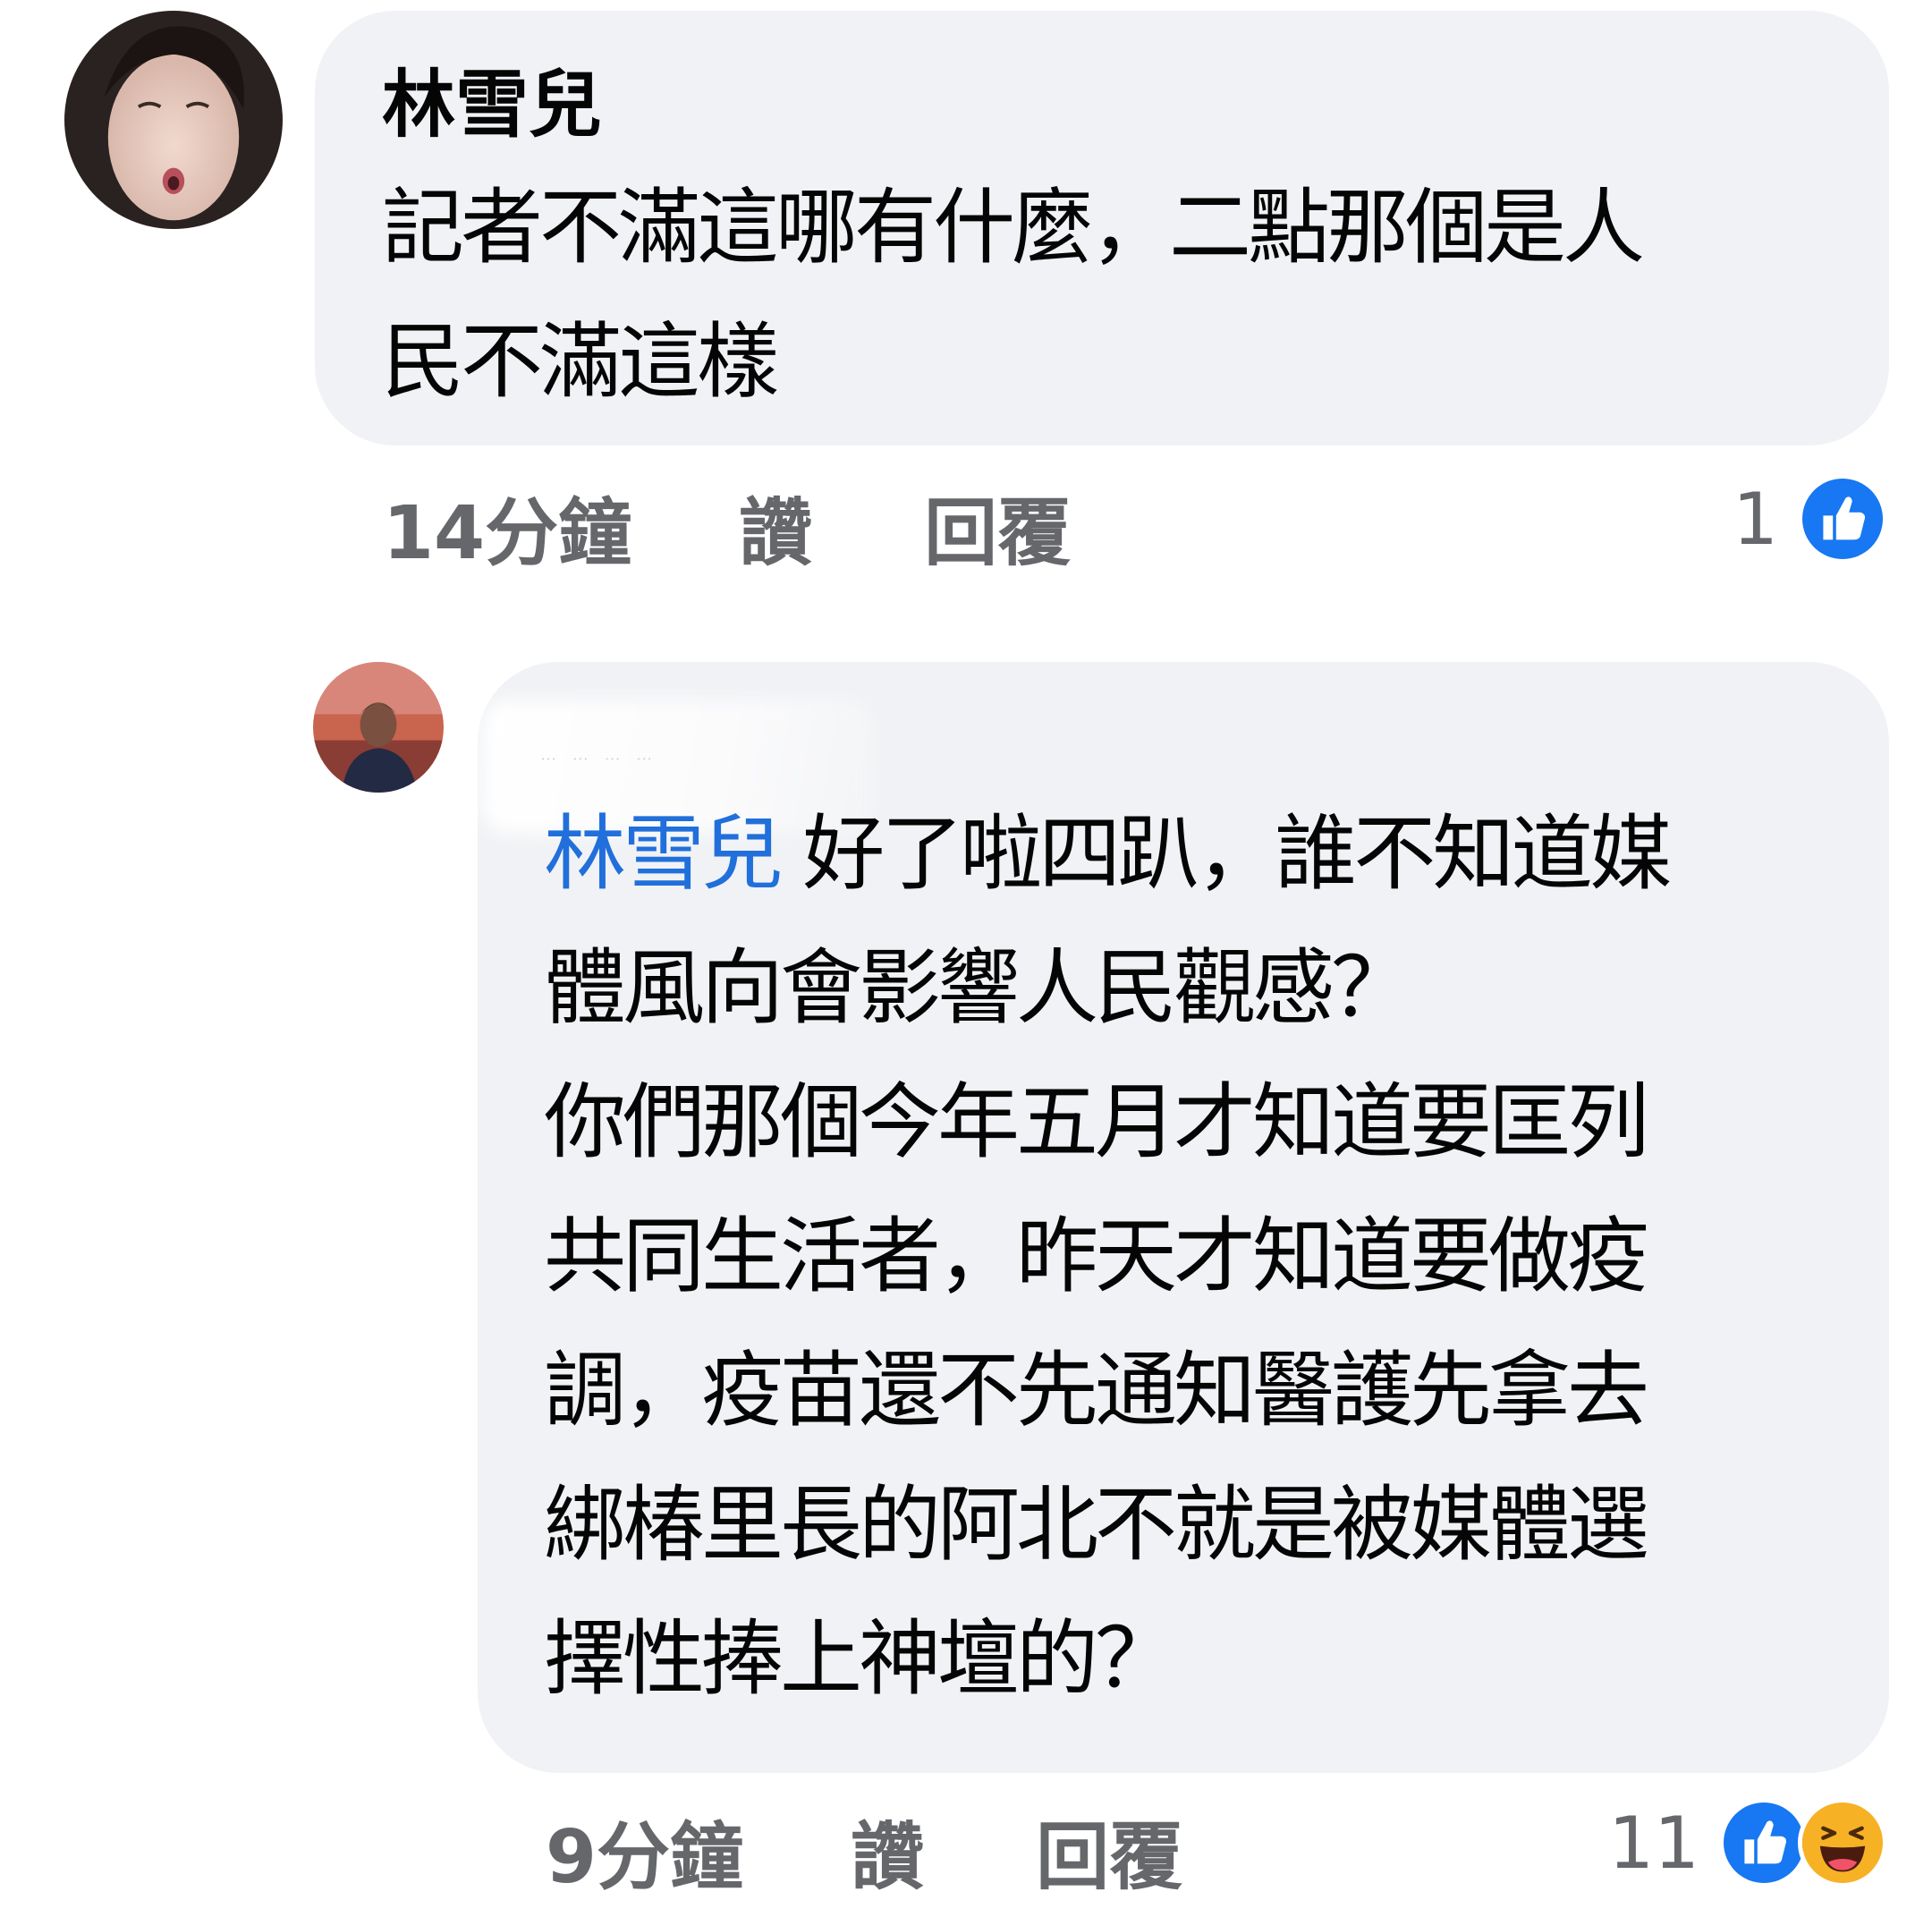  I want to click on reaction-summary: 11, so click(1747, 1843).